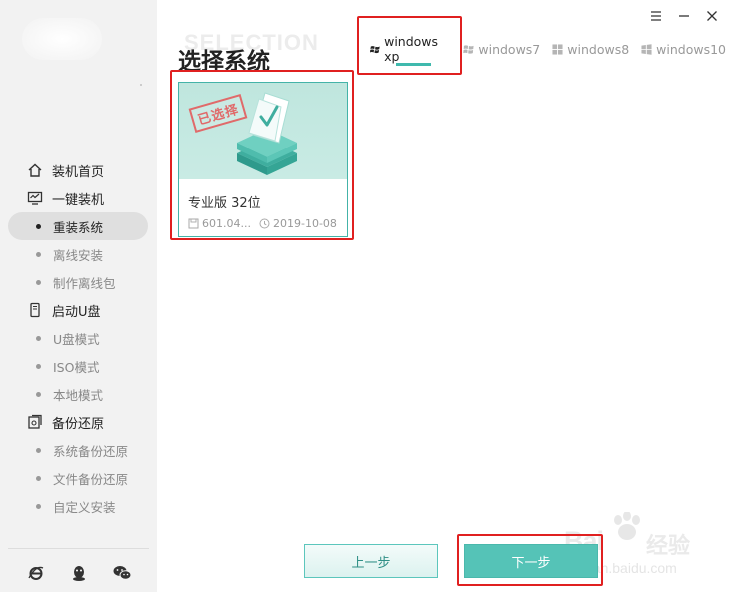 Image resolution: width=734 pixels, height=592 pixels. I want to click on window-controls, so click(684, 16).